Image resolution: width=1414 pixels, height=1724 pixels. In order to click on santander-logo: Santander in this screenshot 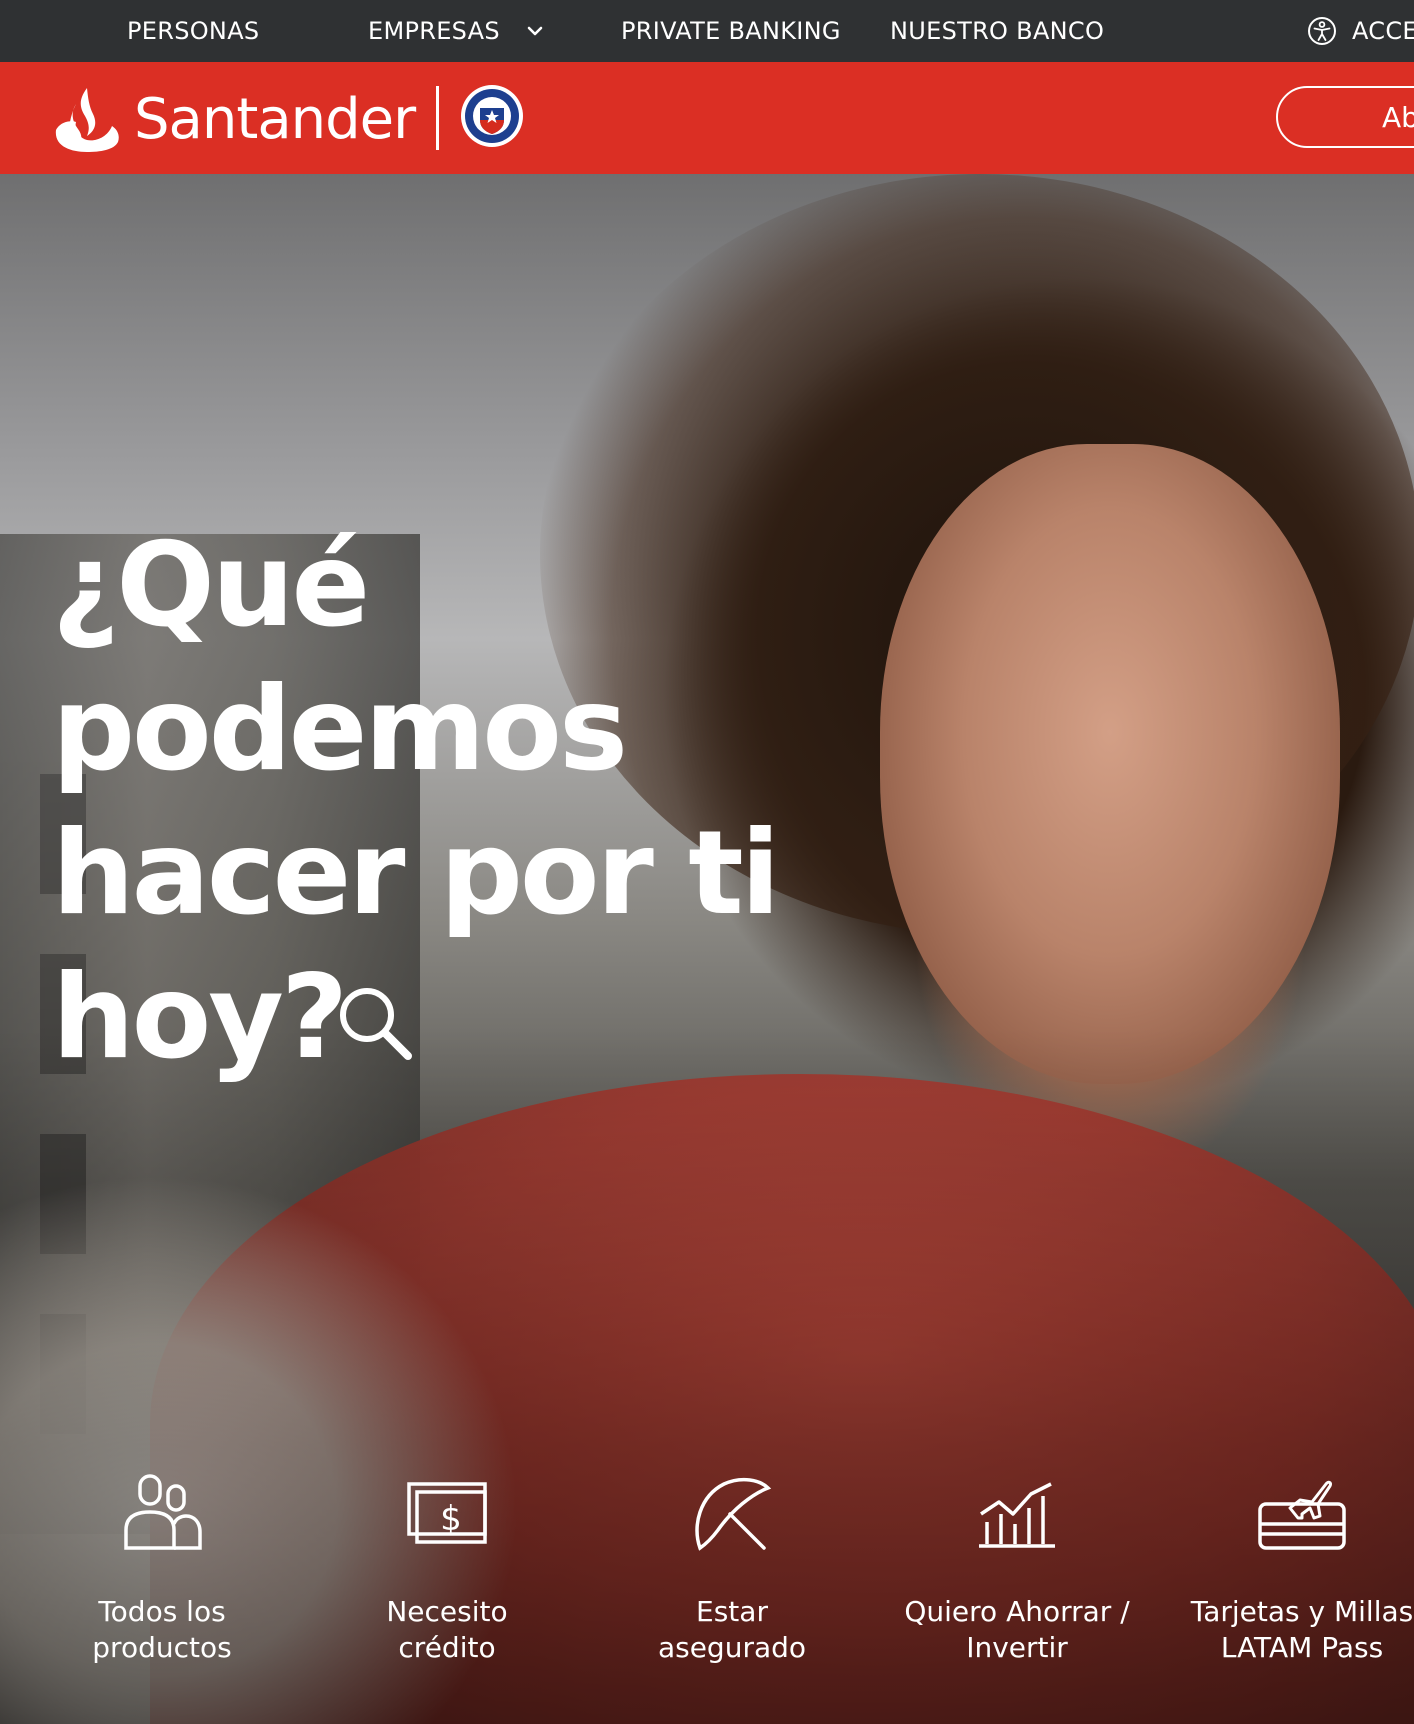, I will do `click(234, 119)`.